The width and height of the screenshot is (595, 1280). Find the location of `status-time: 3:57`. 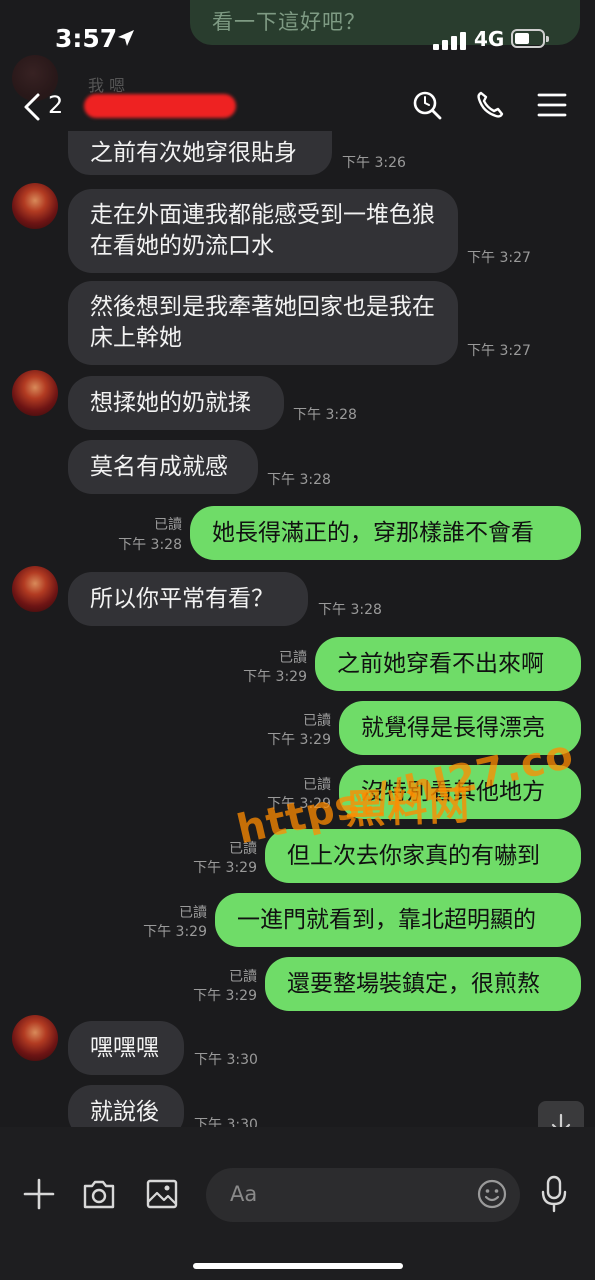

status-time: 3:57 is located at coordinates (86, 38).